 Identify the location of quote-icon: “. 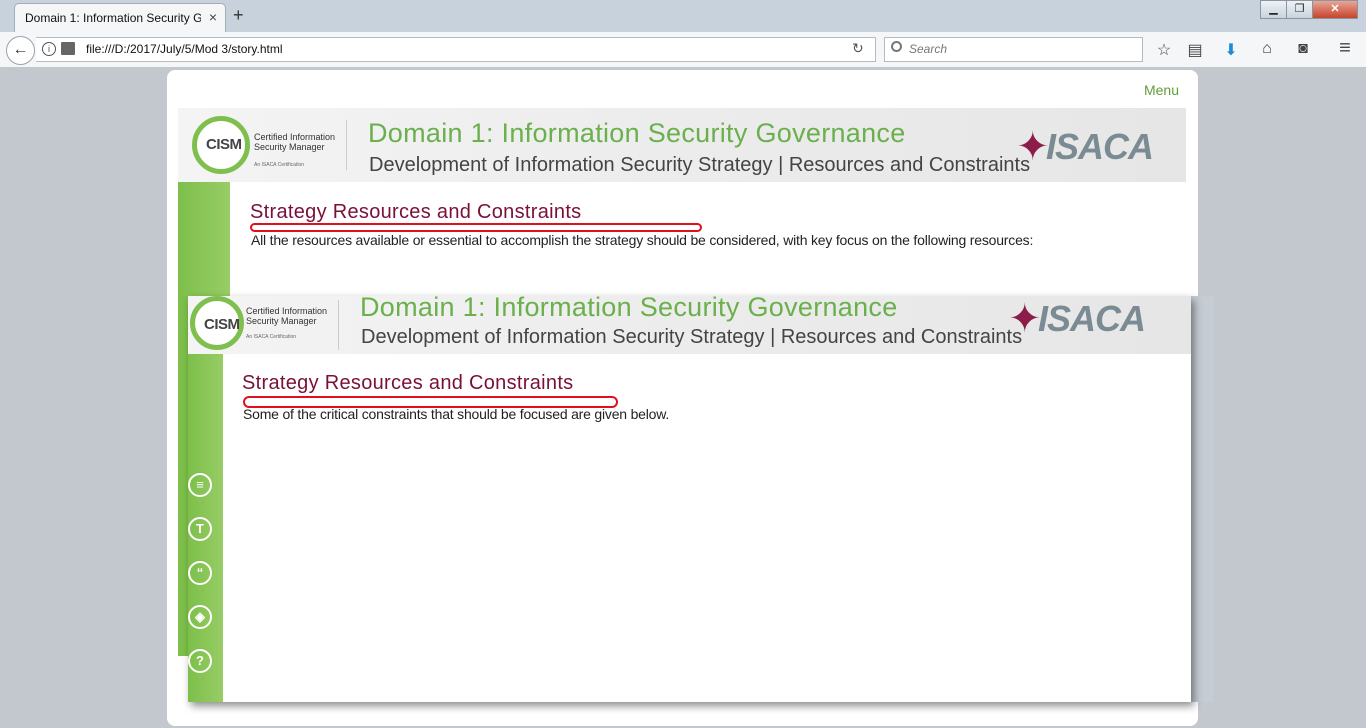
(200, 573).